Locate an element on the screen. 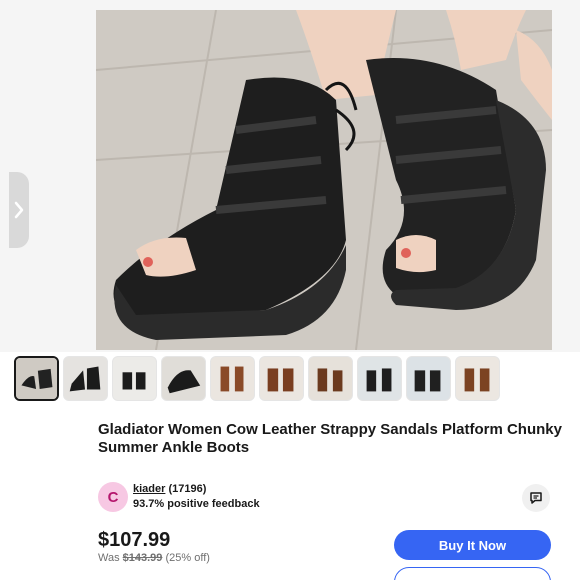 The height and width of the screenshot is (580, 580). message-seller-button is located at coordinates (536, 498).